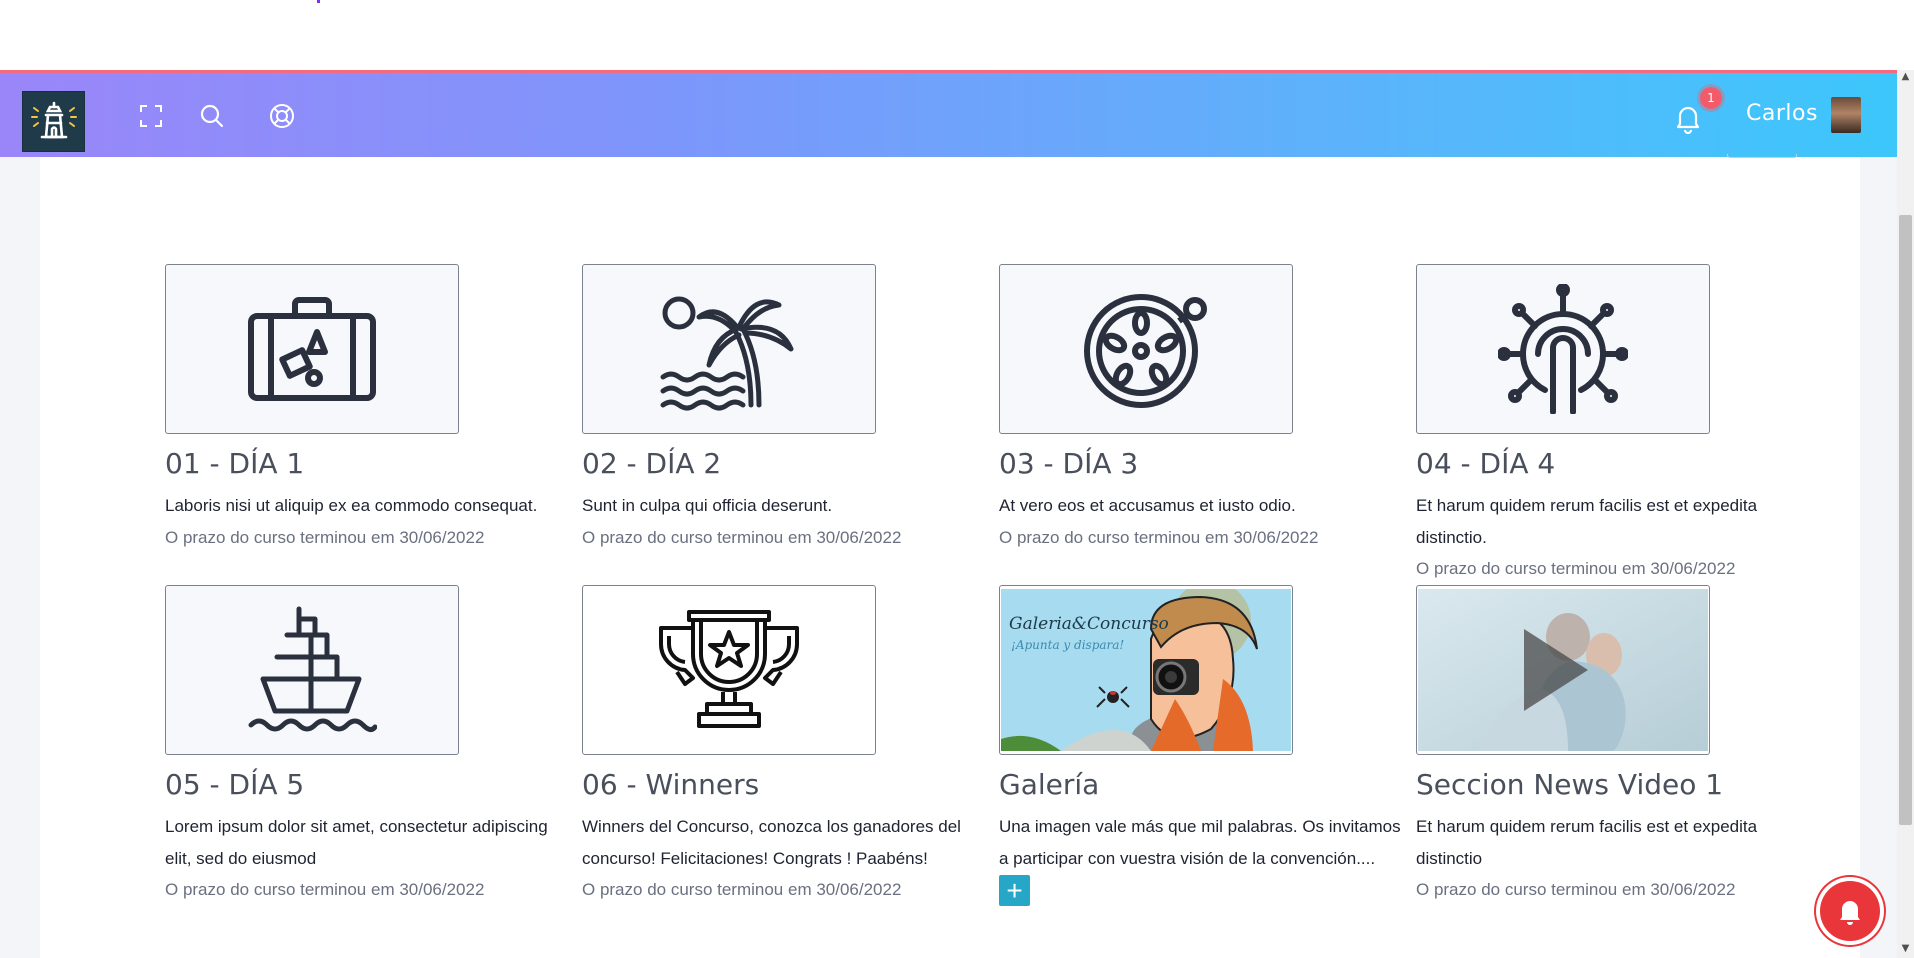 The image size is (1914, 958). Describe the element at coordinates (651, 463) in the screenshot. I see `card-title: 02 - DÍA 2` at that location.